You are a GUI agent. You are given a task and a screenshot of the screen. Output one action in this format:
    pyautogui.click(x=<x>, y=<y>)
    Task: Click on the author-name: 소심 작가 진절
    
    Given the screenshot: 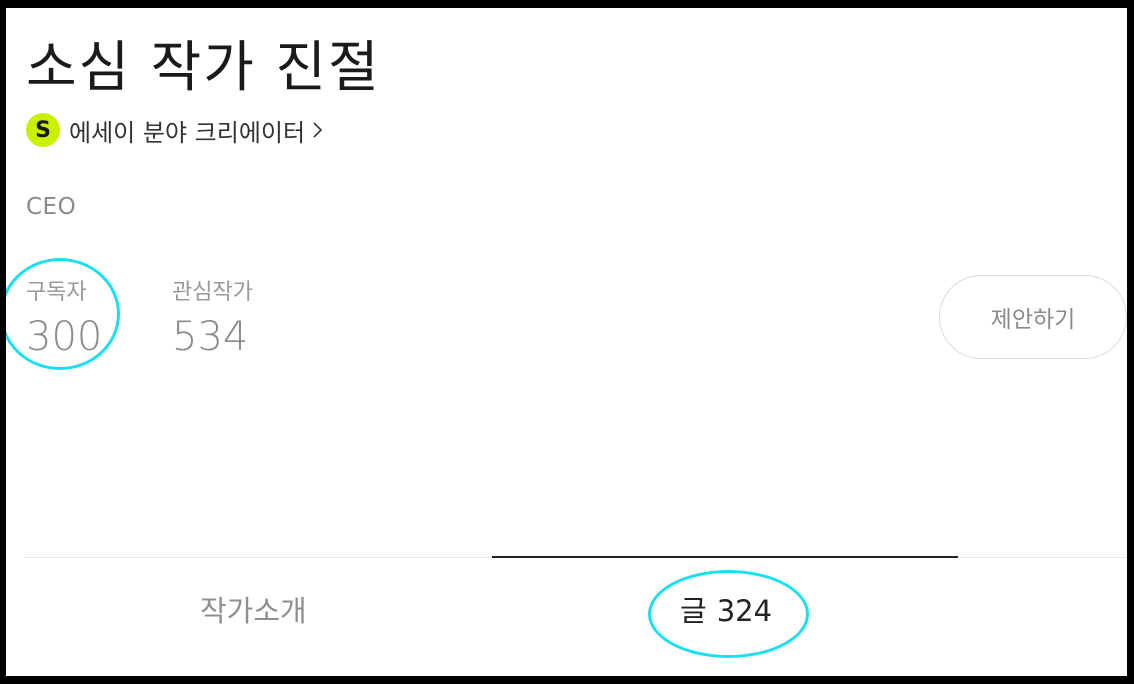 What is the action you would take?
    pyautogui.click(x=203, y=67)
    